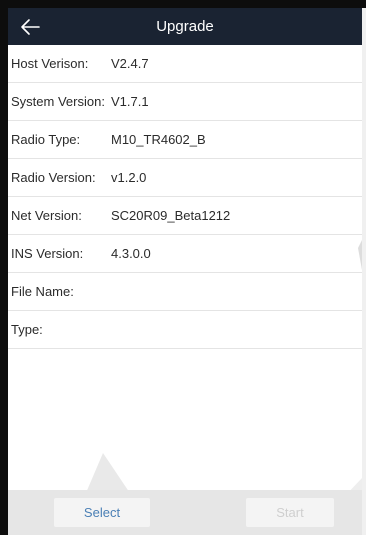  Describe the element at coordinates (50, 63) in the screenshot. I see `info-label: Host Verison:` at that location.